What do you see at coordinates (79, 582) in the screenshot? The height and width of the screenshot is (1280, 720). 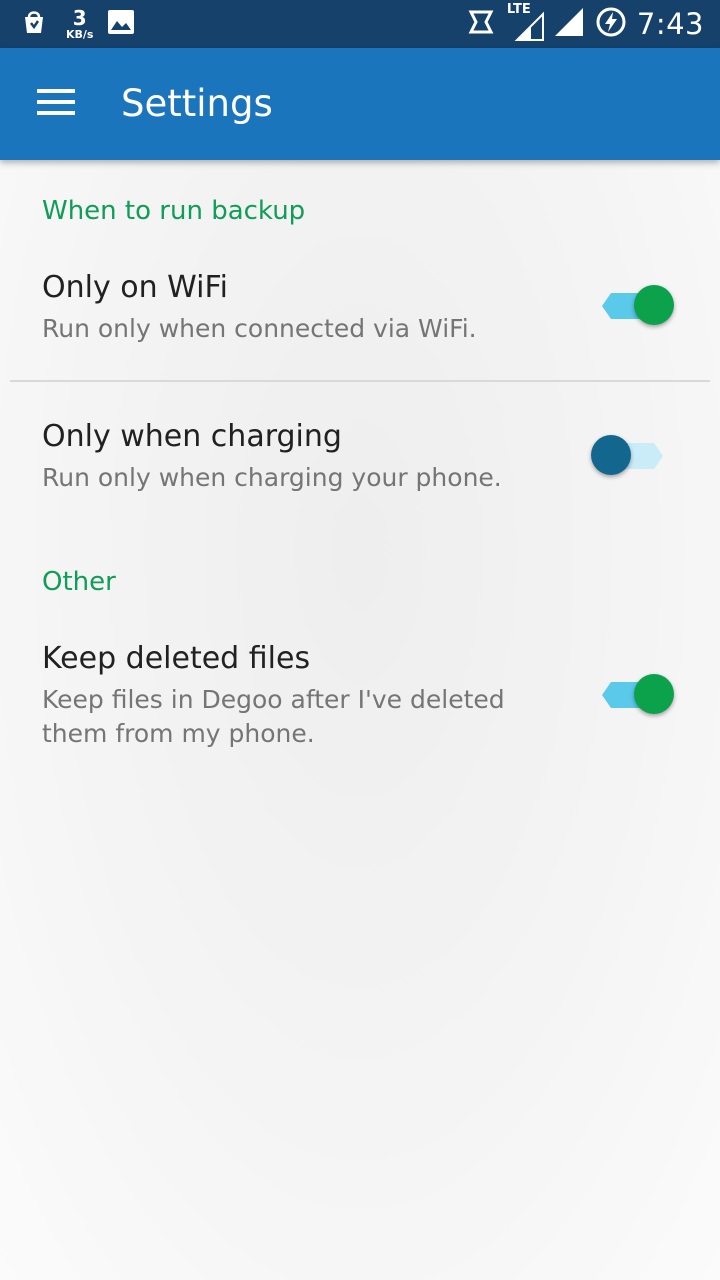 I see `section-header-other: Other` at bounding box center [79, 582].